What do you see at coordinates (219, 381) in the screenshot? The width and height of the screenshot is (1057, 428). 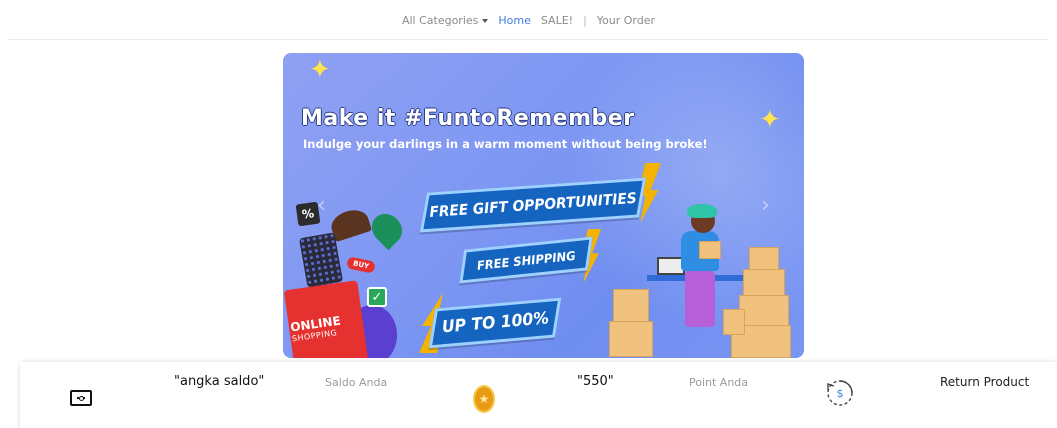 I see `balance-value: "angka saldo"` at bounding box center [219, 381].